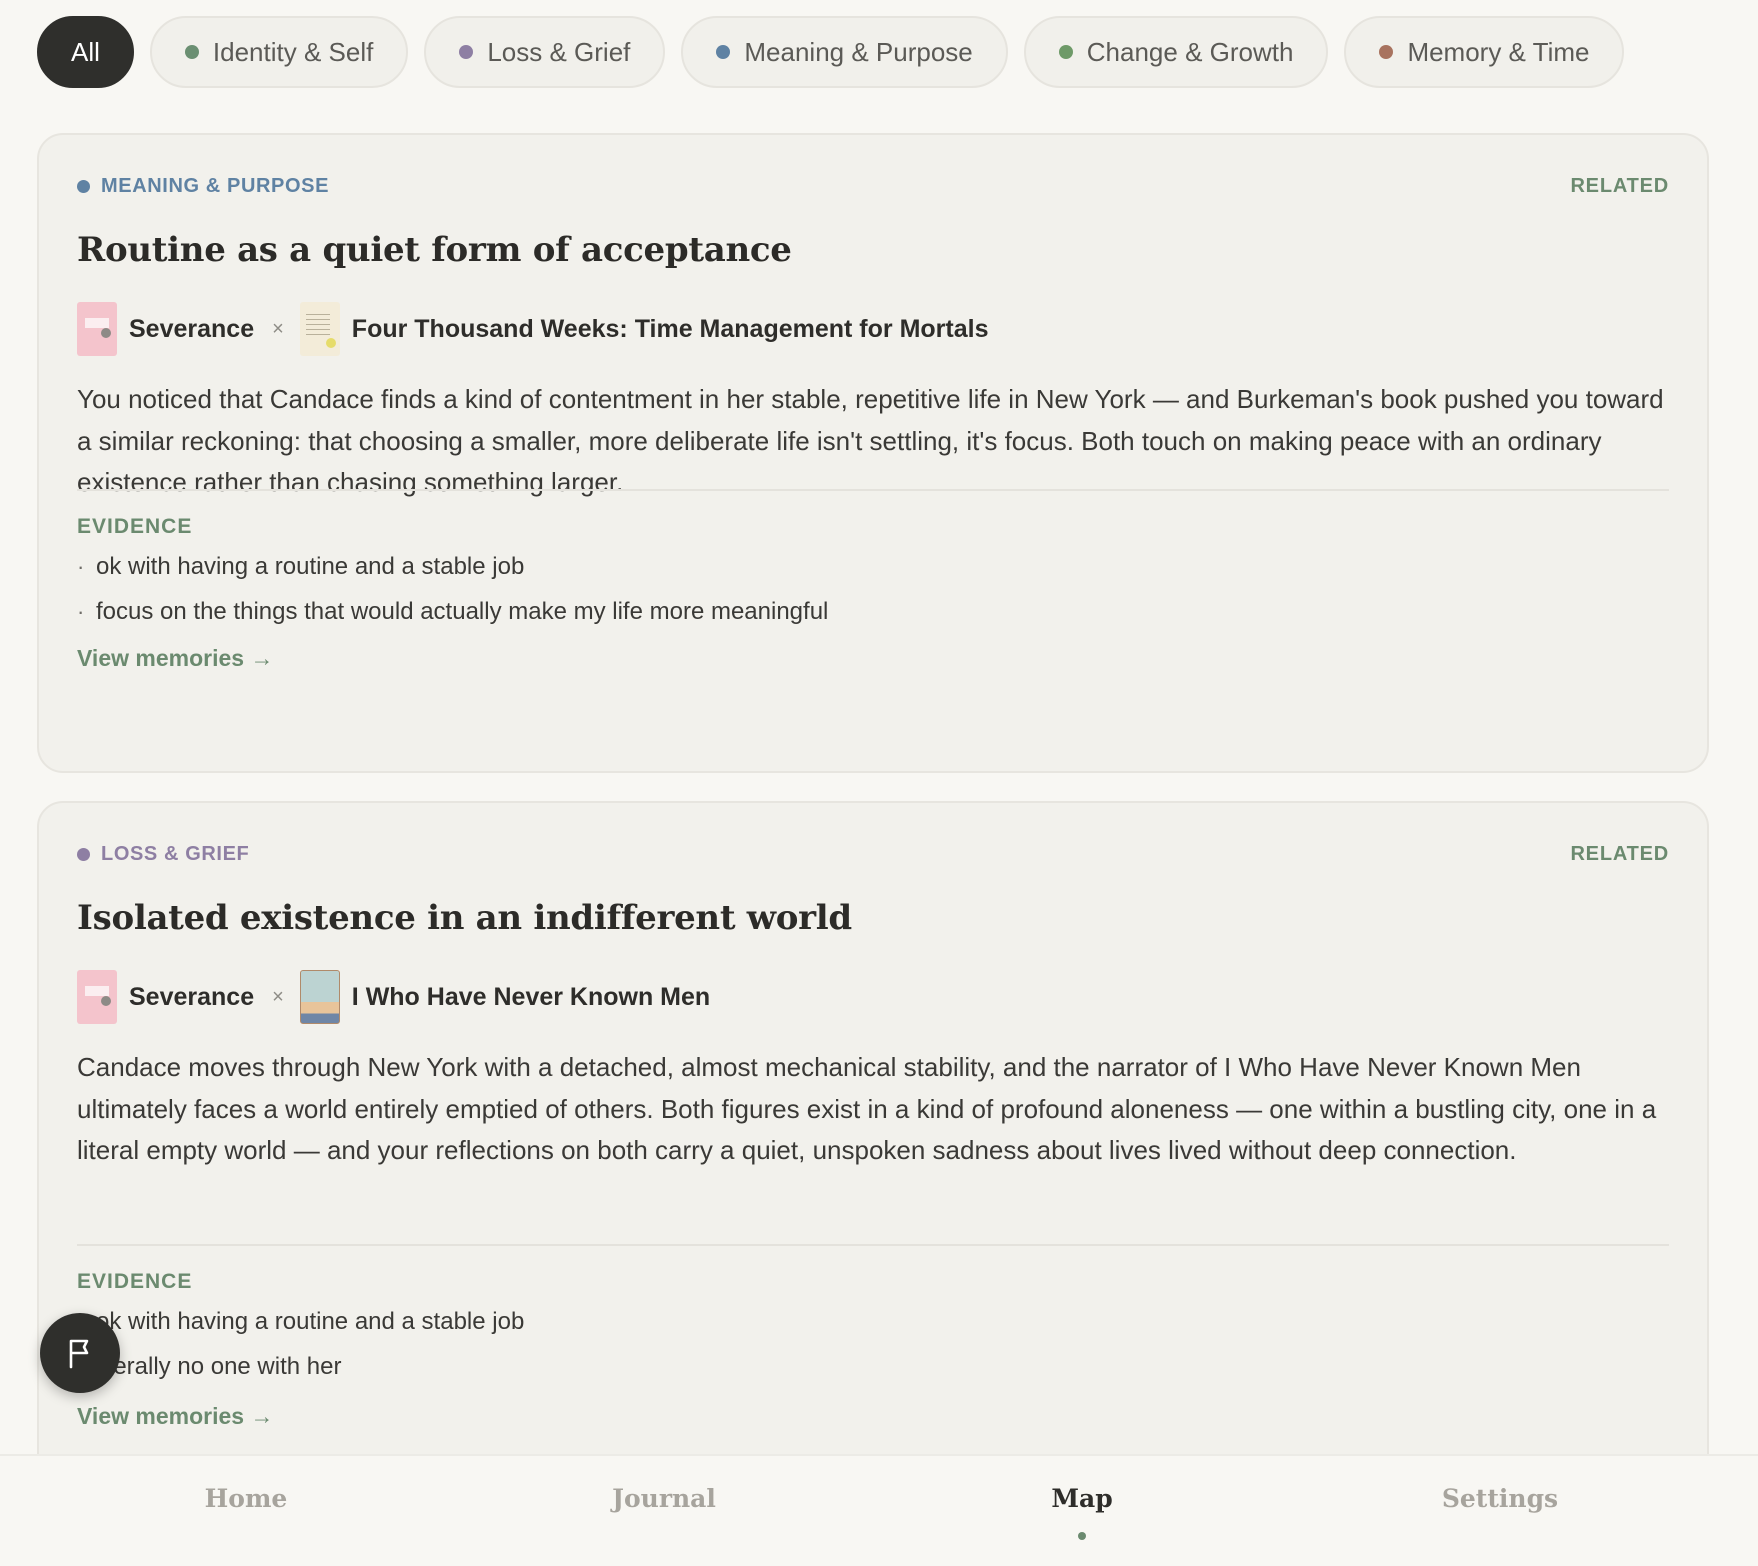  What do you see at coordinates (219, 1366) in the screenshot?
I see `evidence-text: literally no one with her` at bounding box center [219, 1366].